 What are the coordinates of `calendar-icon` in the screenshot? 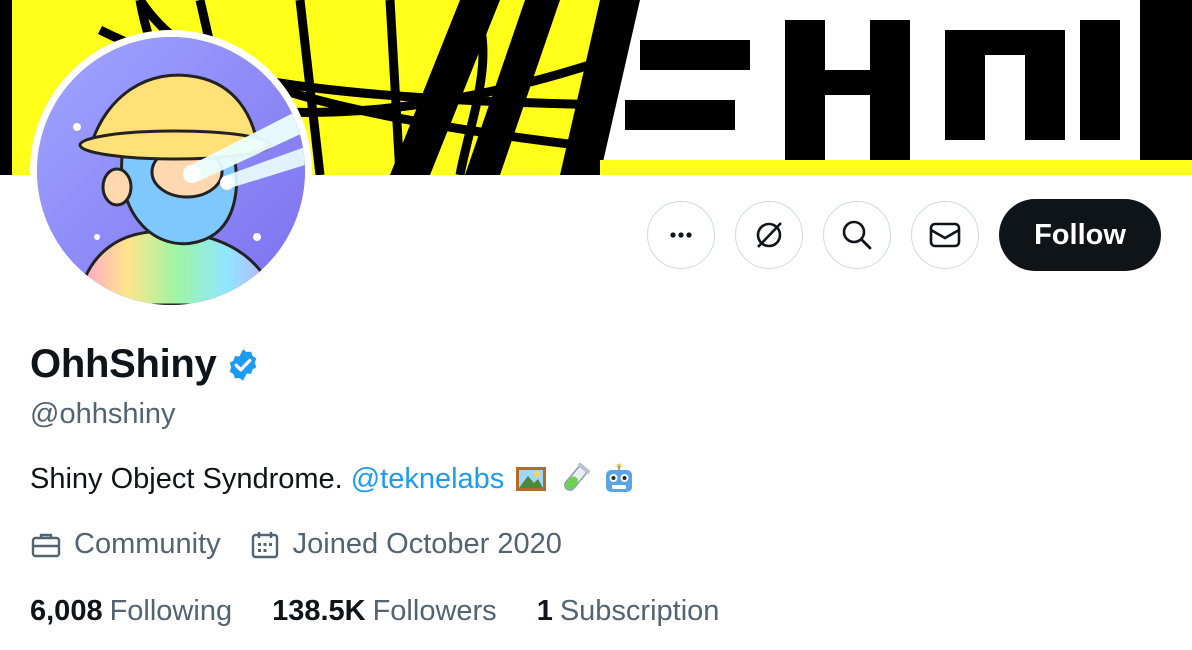 It's located at (264, 544).